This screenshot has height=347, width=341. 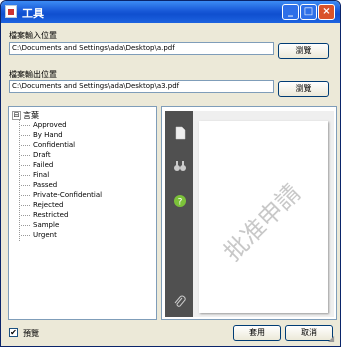 I want to click on cancel-button: 取消, so click(x=309, y=333).